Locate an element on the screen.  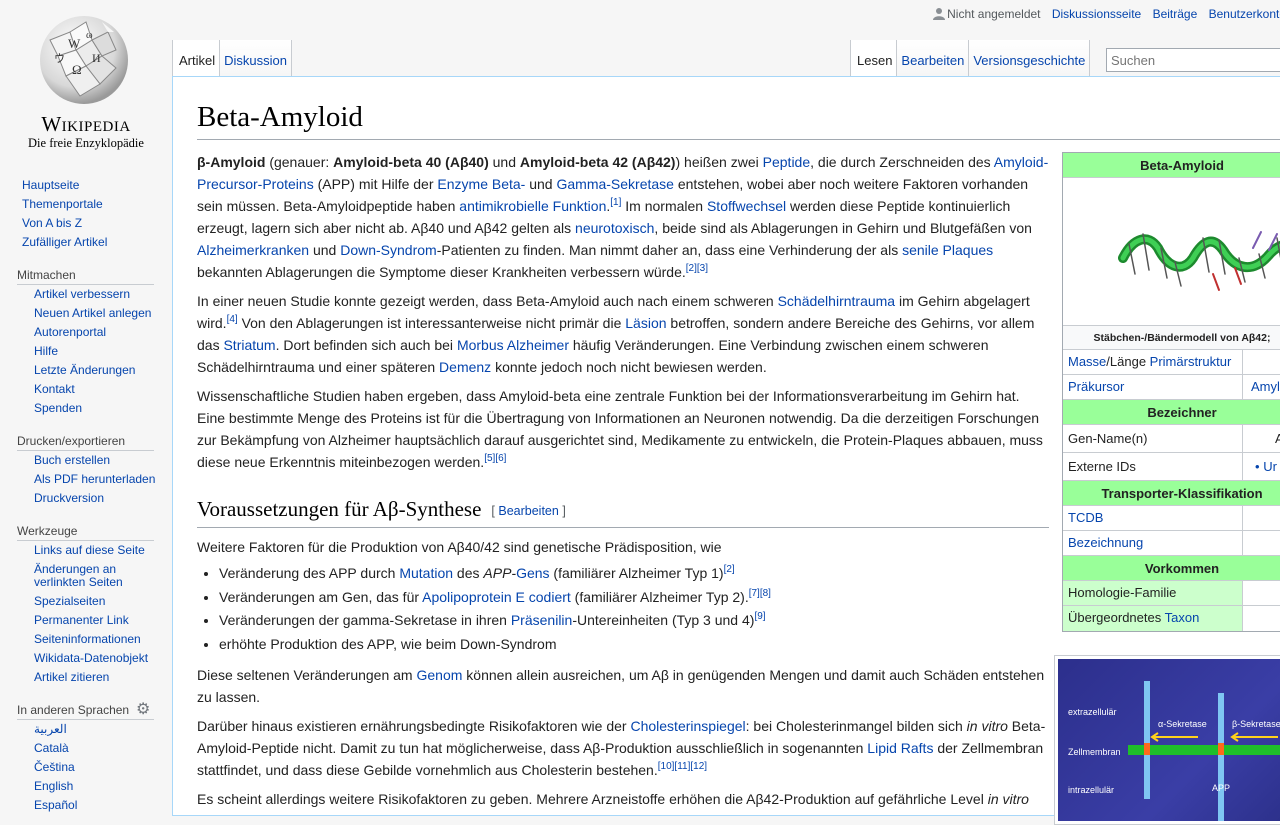
label-alpha-sekretase: α-Sekretase is located at coordinates (1182, 724).